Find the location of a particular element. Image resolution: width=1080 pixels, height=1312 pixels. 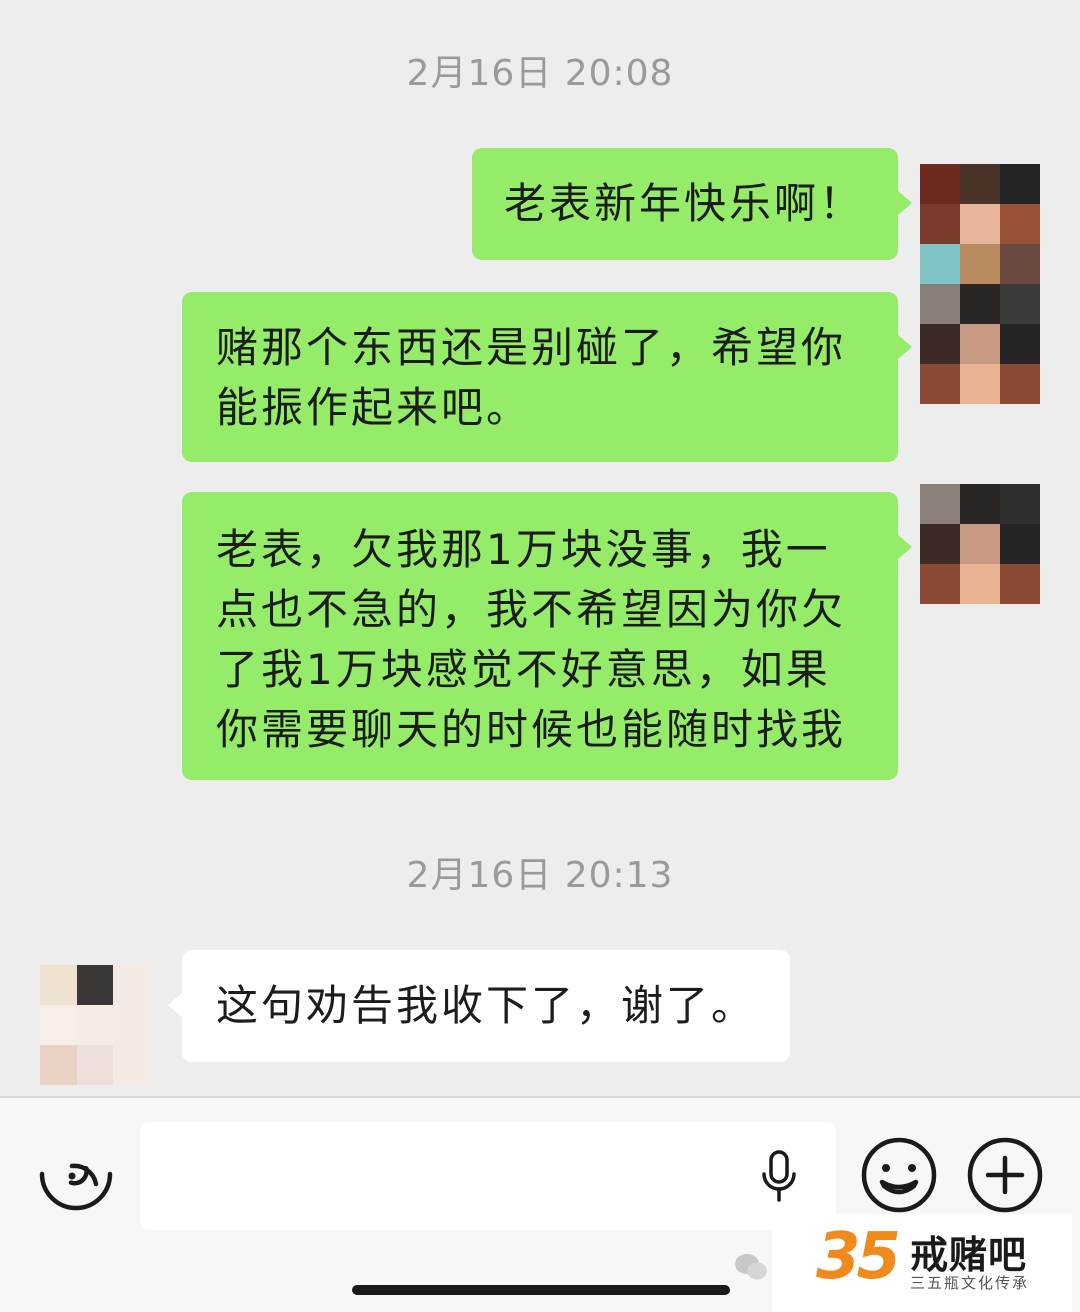

watermark-subtitle: 三五瓶文化传承 is located at coordinates (970, 1283).